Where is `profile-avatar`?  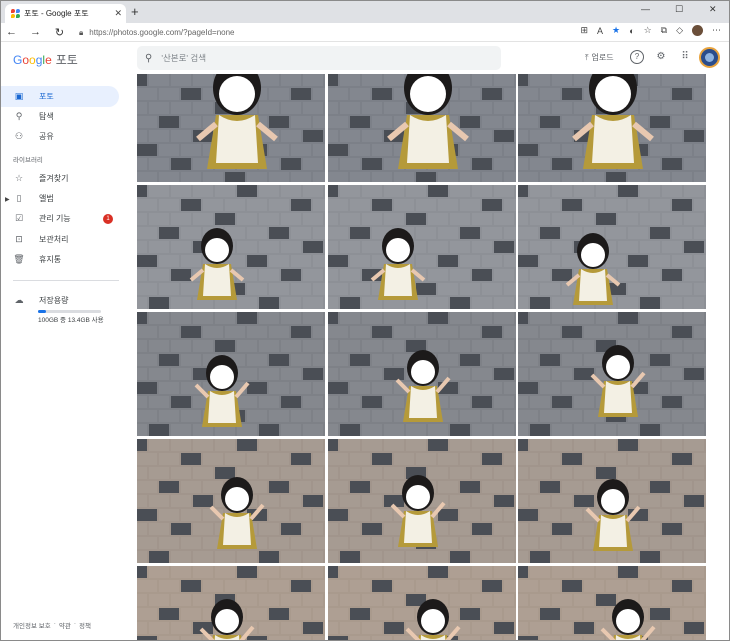
profile-avatar is located at coordinates (697, 30).